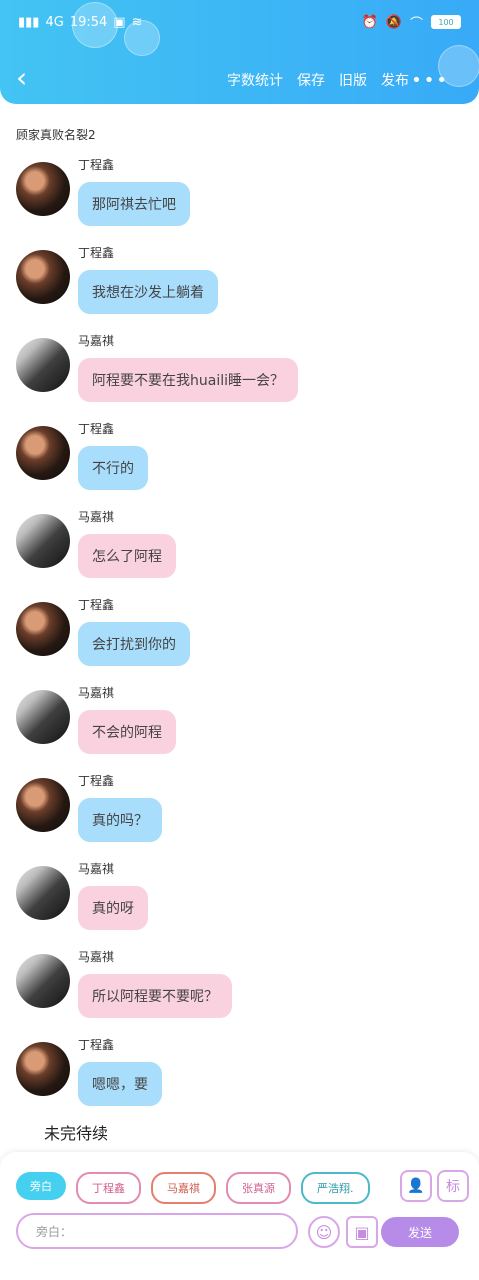 This screenshot has width=479, height=1280. I want to click on navigation-bar: ‹ 字数统计 保存 旧版 发布 •••, so click(239, 80).